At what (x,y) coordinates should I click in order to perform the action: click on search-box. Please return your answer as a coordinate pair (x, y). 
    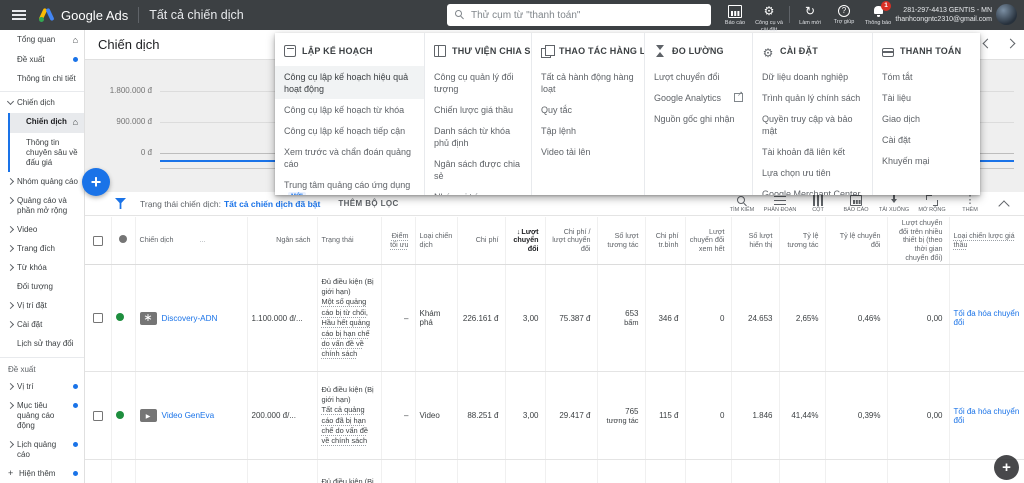
    Looking at the image, I should click on (579, 15).